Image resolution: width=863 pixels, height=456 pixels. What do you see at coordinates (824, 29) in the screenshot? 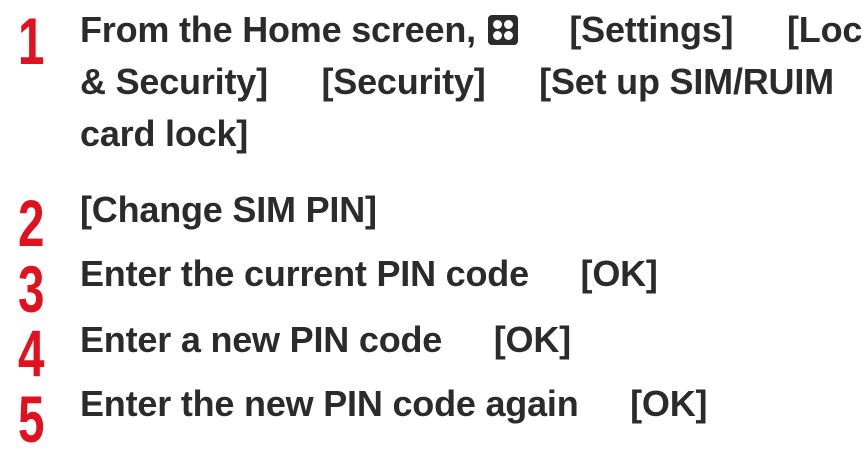
I see `menu-item-lock-security: [Lock` at bounding box center [824, 29].